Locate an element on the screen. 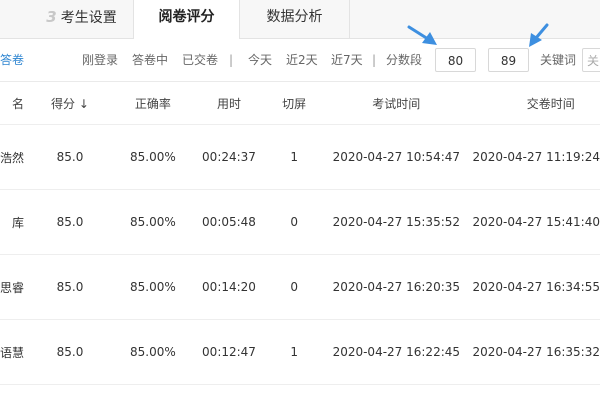 The width and height of the screenshot is (600, 400). cell-submit-time: 2020-04-27 16:35:32 is located at coordinates (536, 352).